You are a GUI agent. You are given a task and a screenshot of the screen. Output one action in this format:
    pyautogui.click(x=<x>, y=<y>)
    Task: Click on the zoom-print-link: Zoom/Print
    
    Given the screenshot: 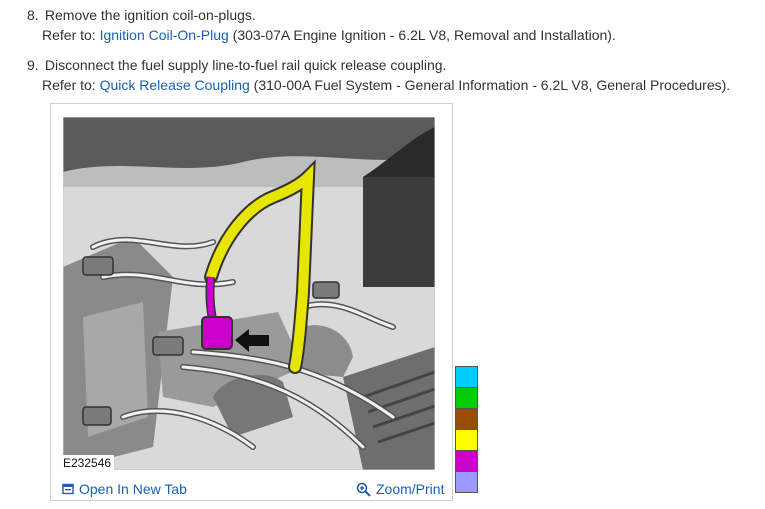 What is the action you would take?
    pyautogui.click(x=400, y=489)
    